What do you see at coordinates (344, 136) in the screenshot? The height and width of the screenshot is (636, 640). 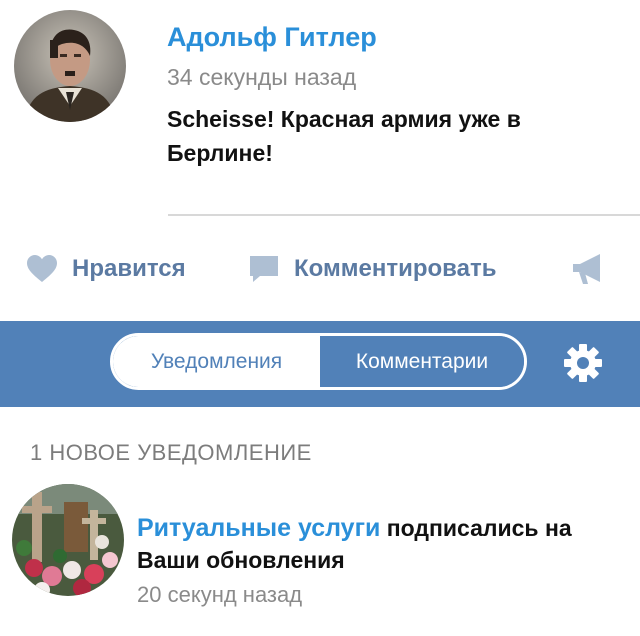 I see `post-text: Scheisse! Красная армия уже в Берлине!` at bounding box center [344, 136].